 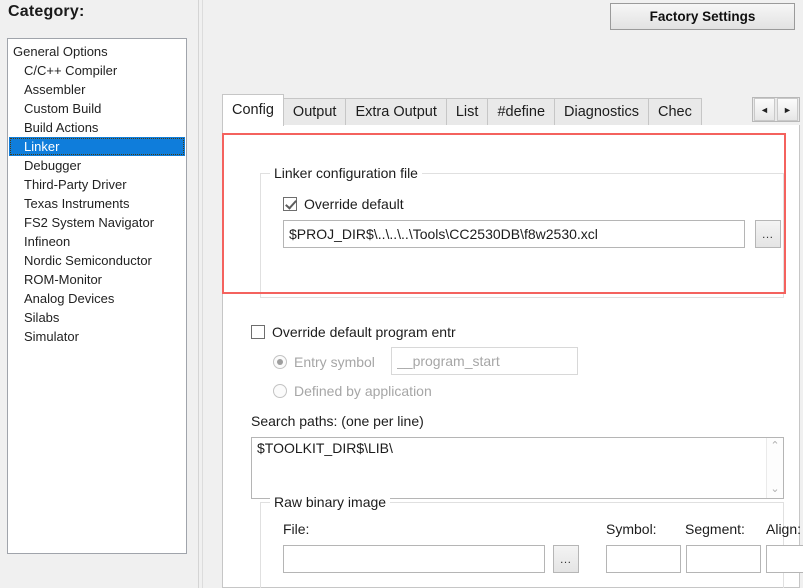 I want to click on scroll-down-icon: ⌄, so click(x=774, y=489).